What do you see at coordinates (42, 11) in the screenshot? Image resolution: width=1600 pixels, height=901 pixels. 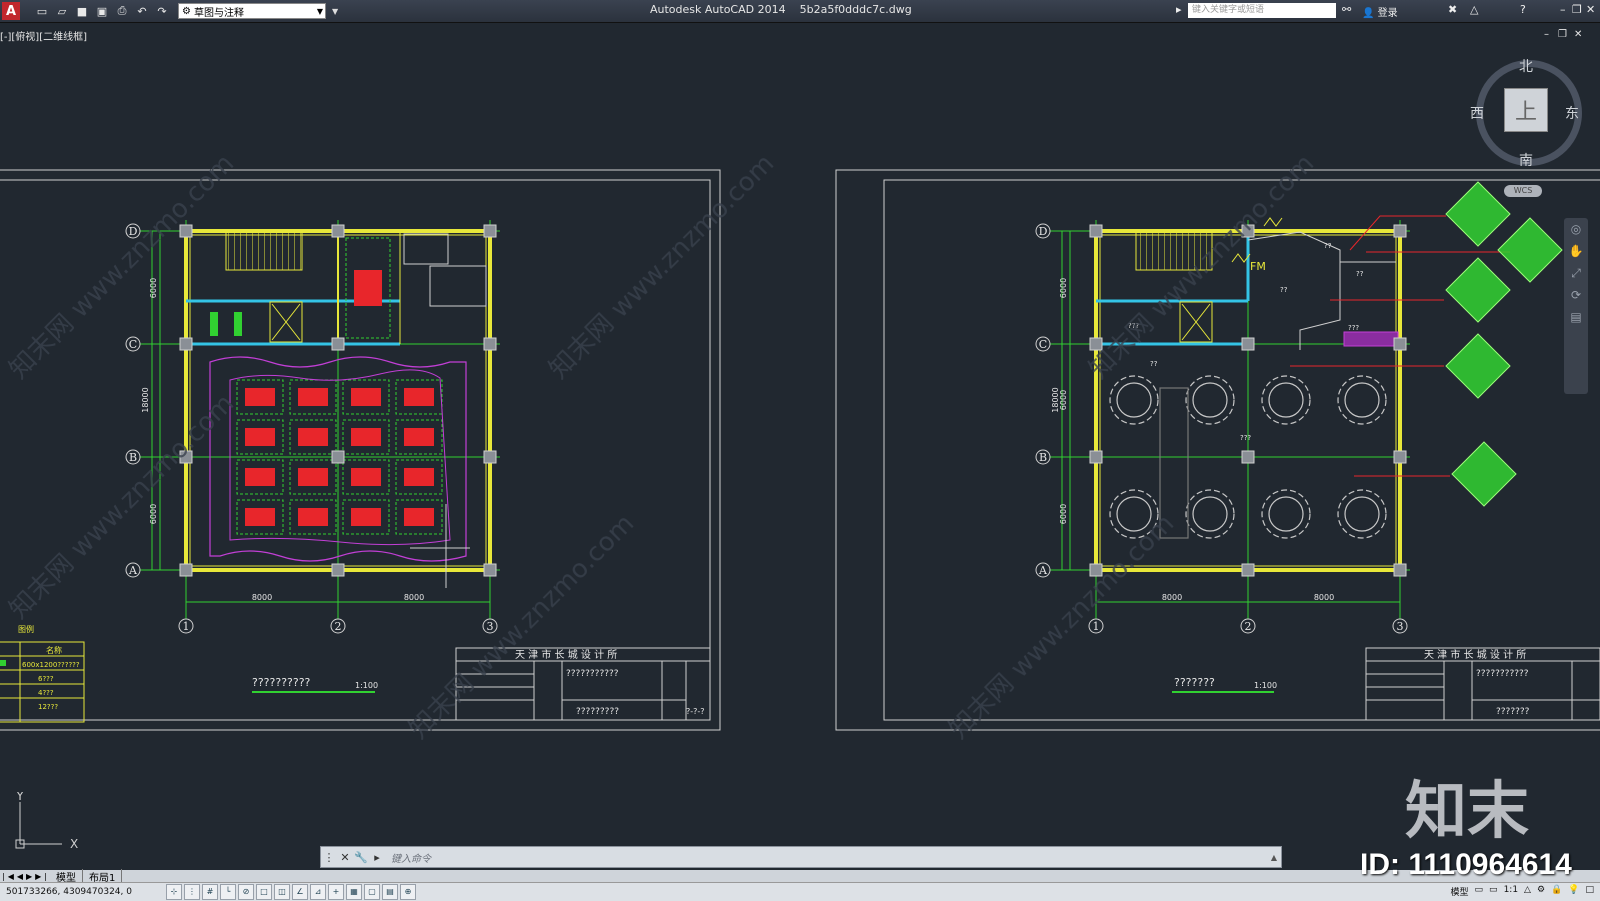 I see `new-file-icon: ▭` at bounding box center [42, 11].